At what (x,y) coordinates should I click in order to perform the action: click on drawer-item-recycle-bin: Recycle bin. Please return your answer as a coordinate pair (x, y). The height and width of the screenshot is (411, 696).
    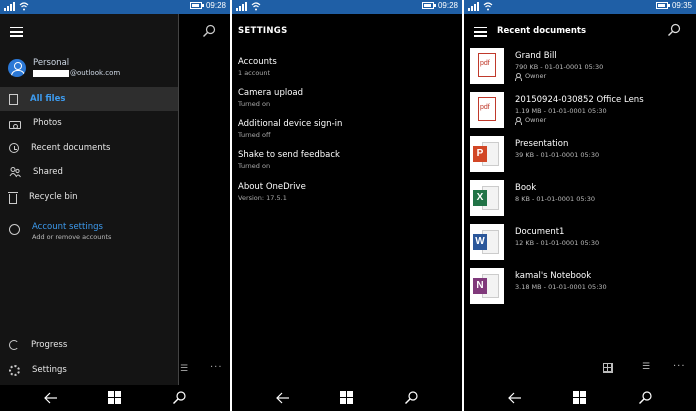
    Looking at the image, I should click on (89, 197).